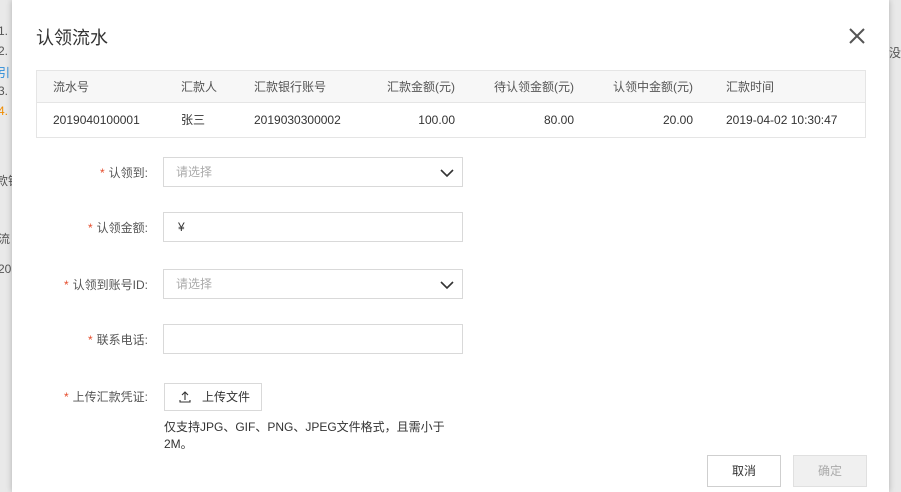 This screenshot has width=901, height=492. Describe the element at coordinates (313, 172) in the screenshot. I see `claim-to-select: 请选择` at that location.